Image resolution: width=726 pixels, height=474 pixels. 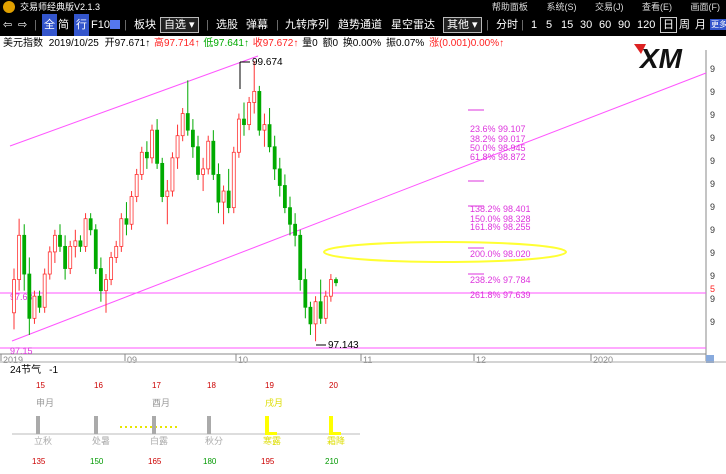 I want to click on period-5-button: 5, so click(x=549, y=25).